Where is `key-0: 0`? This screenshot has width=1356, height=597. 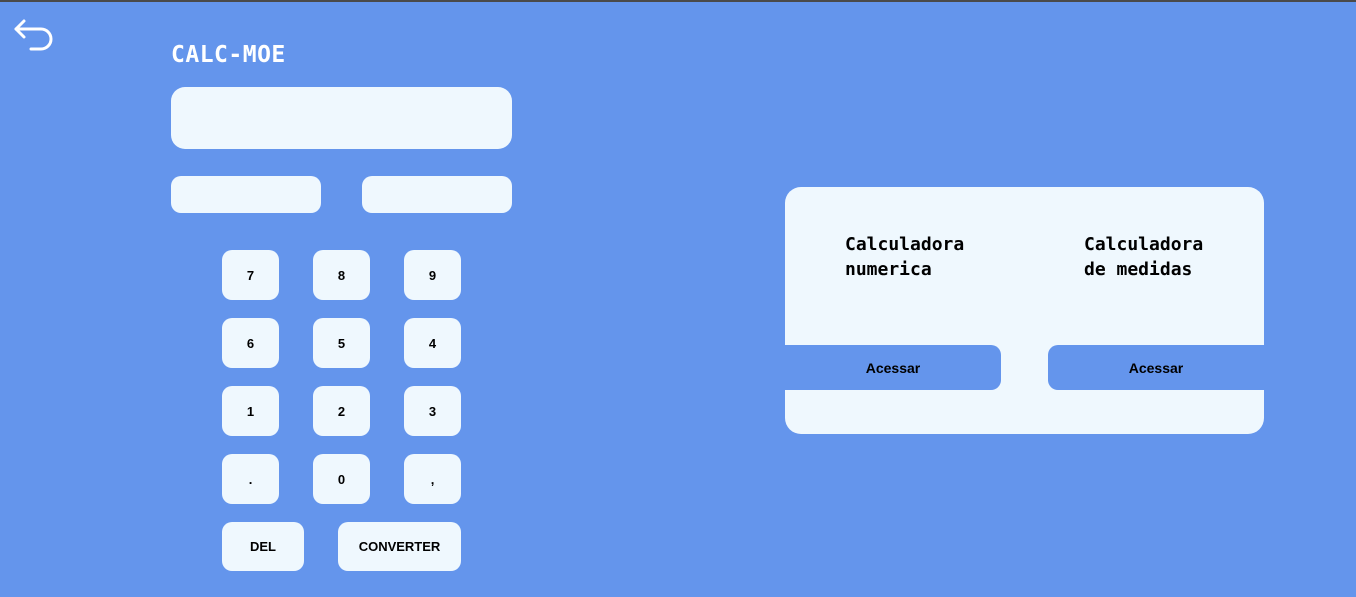
key-0: 0 is located at coordinates (341, 479).